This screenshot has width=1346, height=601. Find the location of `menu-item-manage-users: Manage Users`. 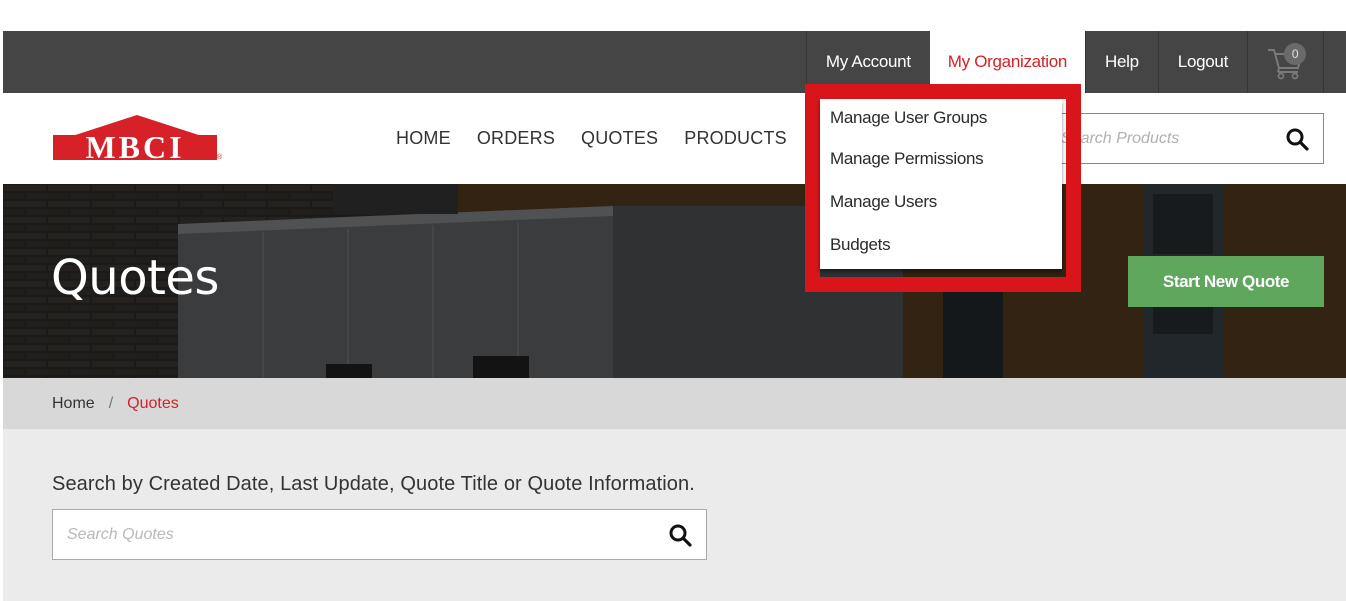

menu-item-manage-users: Manage Users is located at coordinates (941, 201).